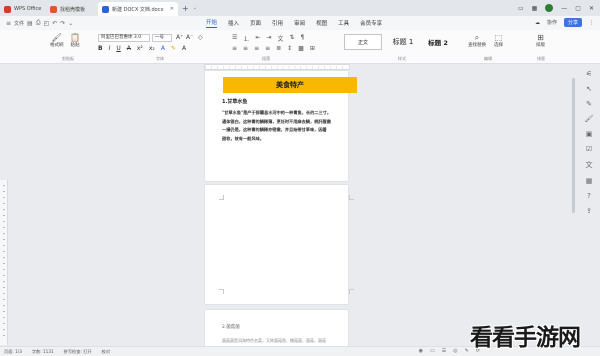 The height and width of the screenshot is (356, 600). I want to click on bold-icon: B, so click(100, 48).